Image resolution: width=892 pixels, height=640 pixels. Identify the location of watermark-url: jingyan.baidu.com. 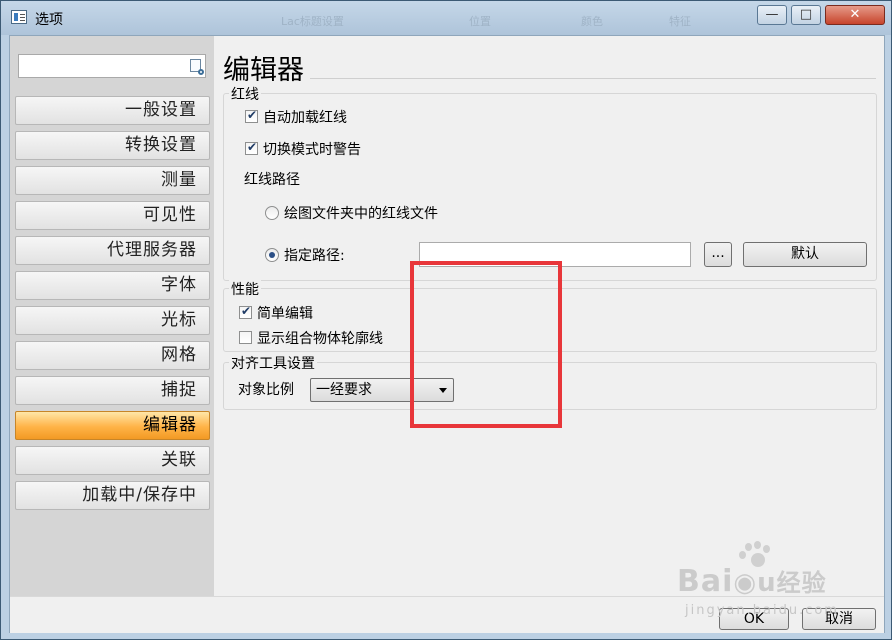
(762, 610).